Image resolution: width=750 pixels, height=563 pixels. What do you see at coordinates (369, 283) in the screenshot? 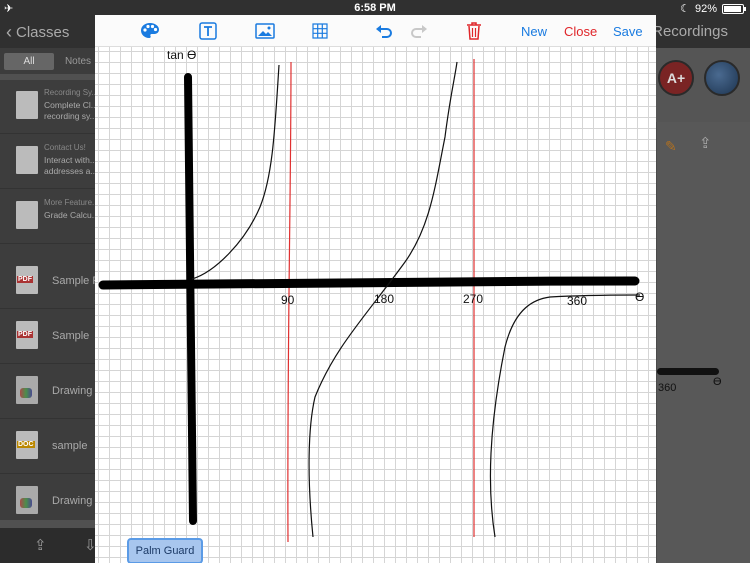
I see `x-axis-stroke` at bounding box center [369, 283].